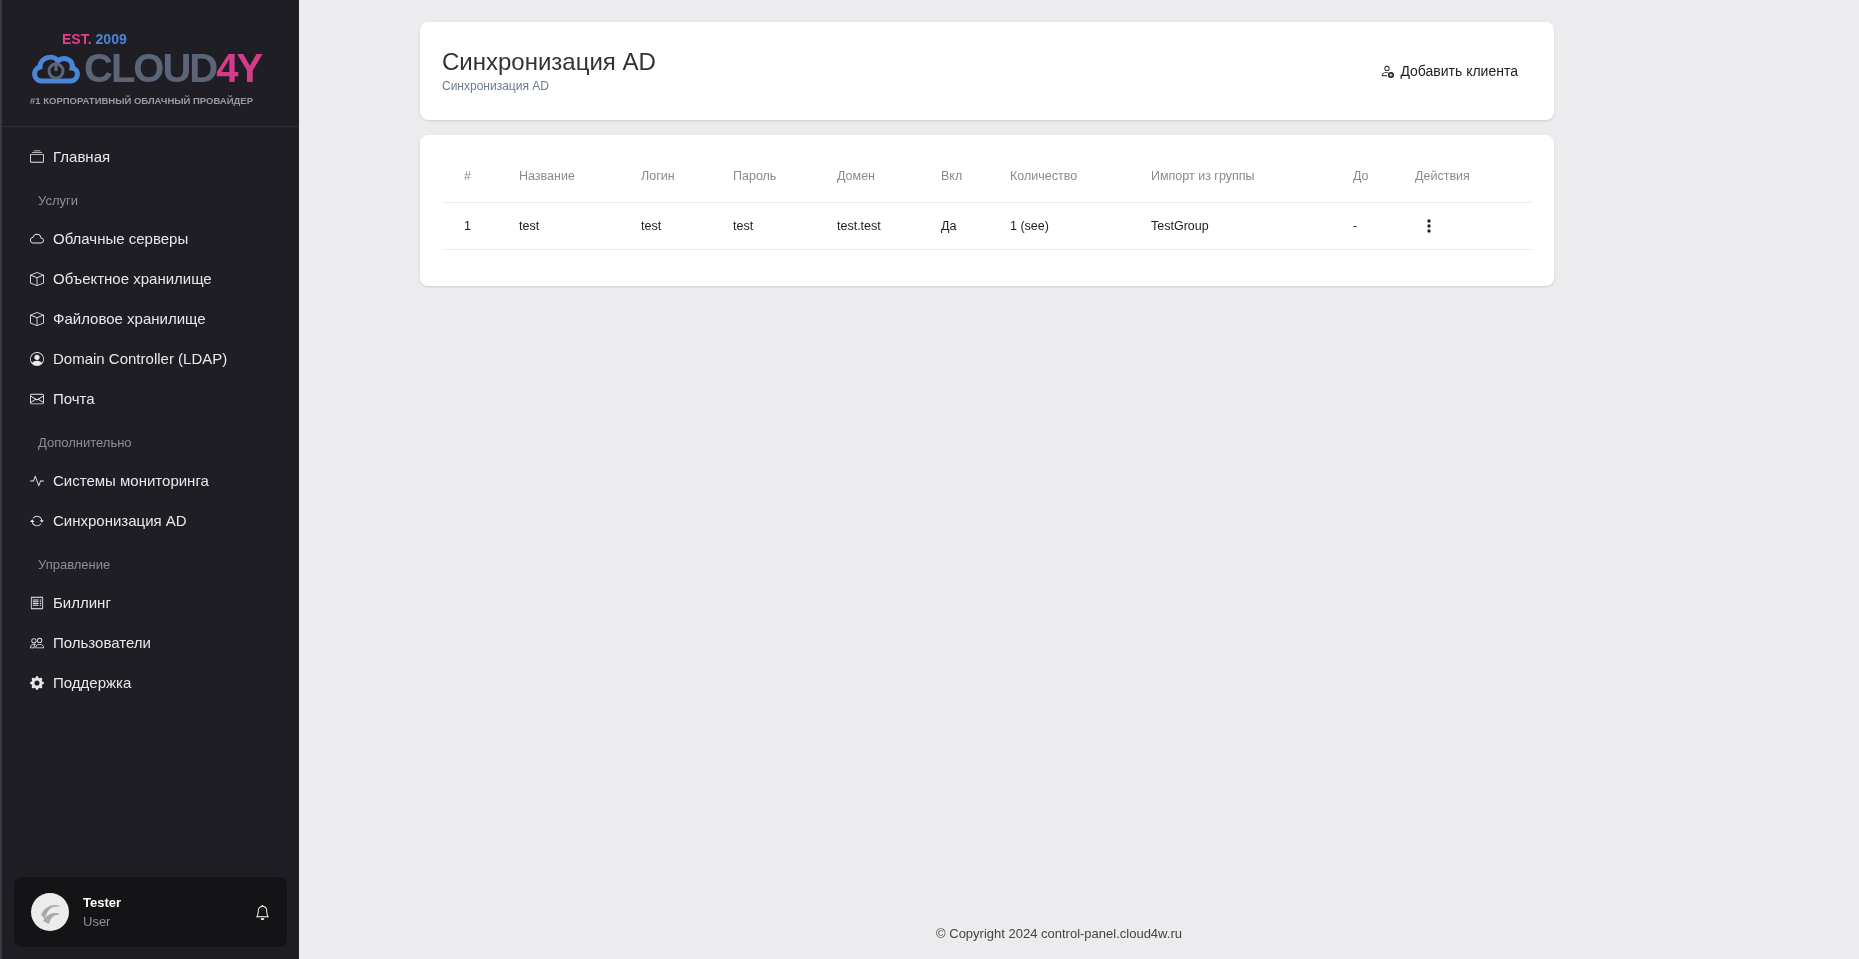 The width and height of the screenshot is (1859, 959). I want to click on avatar-icon, so click(50, 912).